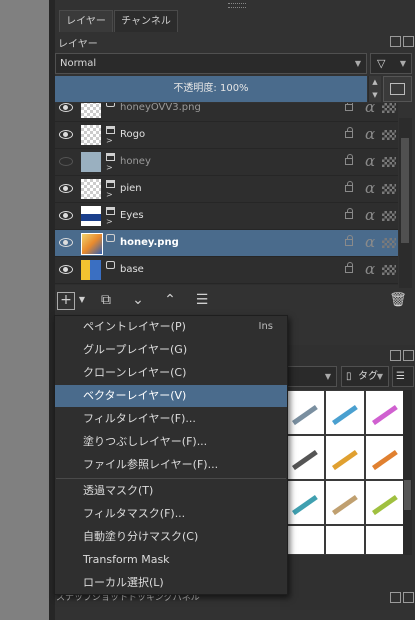  What do you see at coordinates (211, 89) in the screenshot?
I see `opacity-slider: 不透明度: 100%` at bounding box center [211, 89].